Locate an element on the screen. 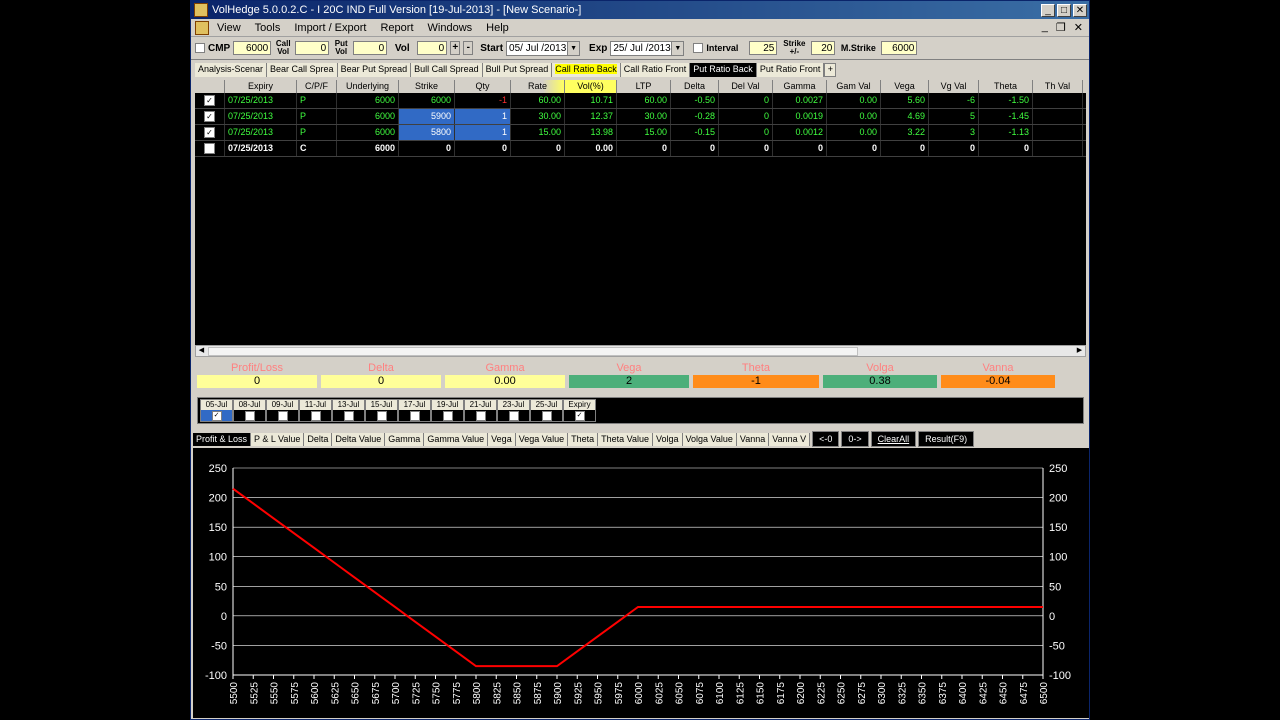 The width and height of the screenshot is (1280, 720). scroll-thumb is located at coordinates (533, 351).